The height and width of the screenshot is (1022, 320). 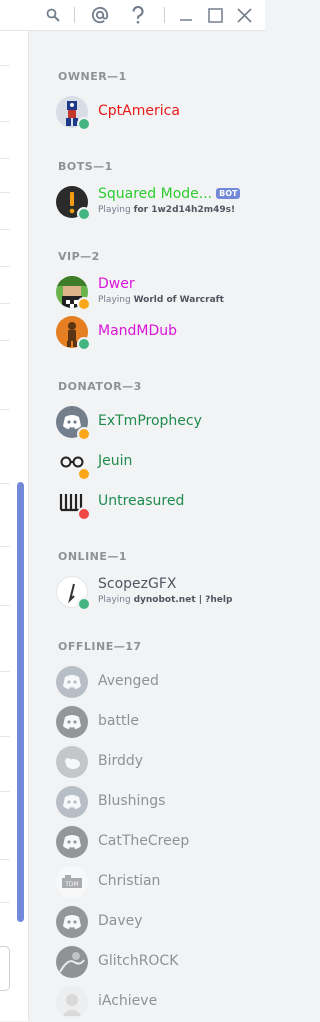 I want to click on svg-text: TDM, so click(x=71, y=884).